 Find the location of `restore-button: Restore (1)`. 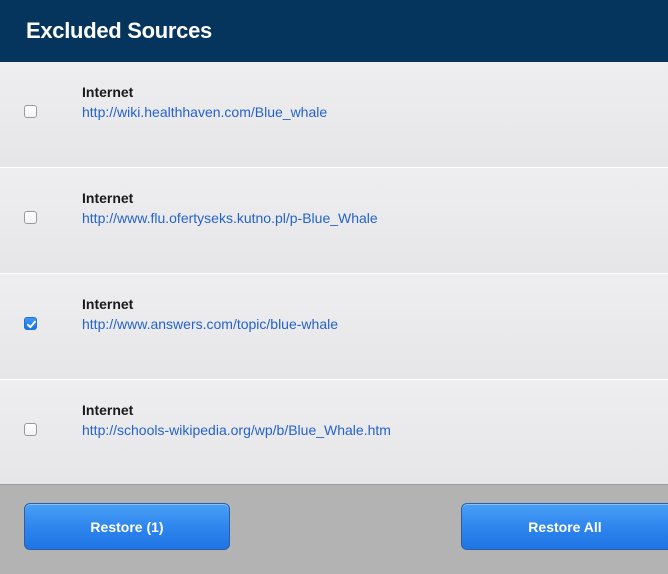

restore-button: Restore (1) is located at coordinates (127, 526).